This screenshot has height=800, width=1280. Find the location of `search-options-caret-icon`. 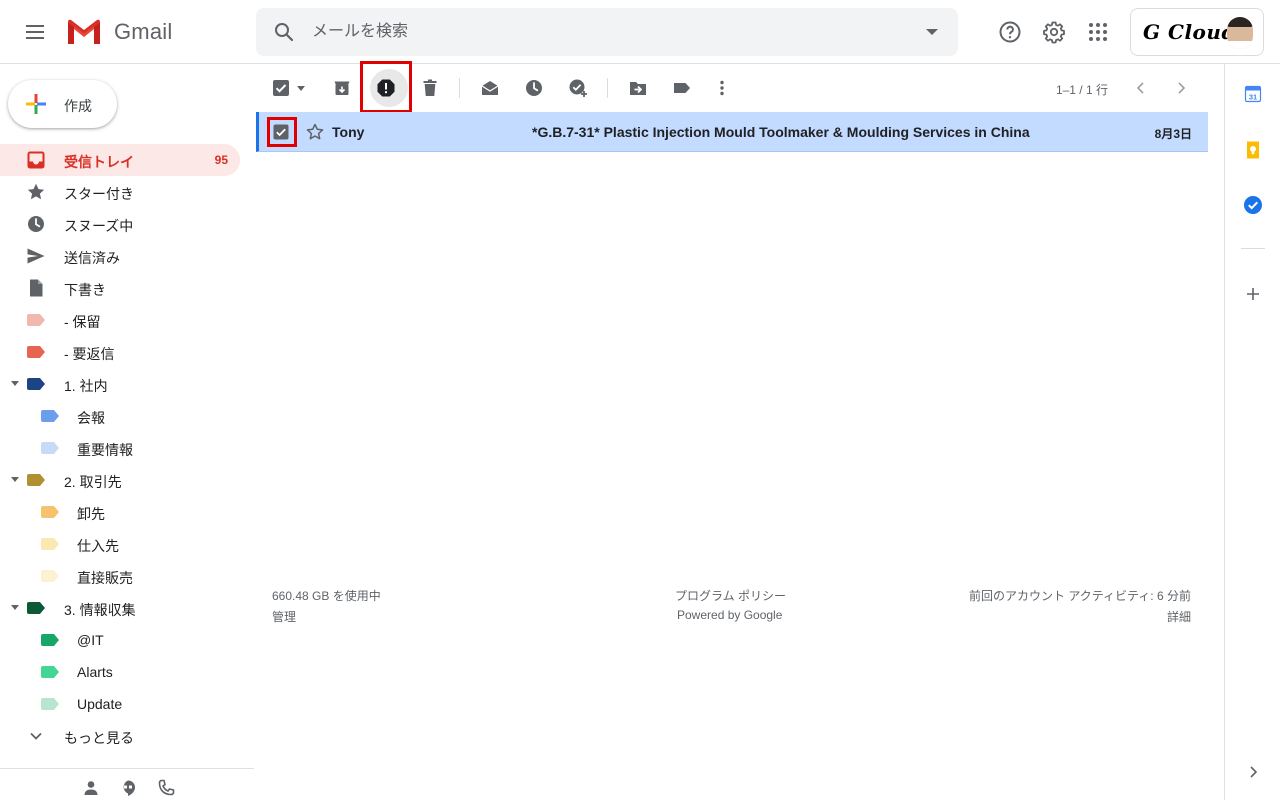

search-options-caret-icon is located at coordinates (932, 32).